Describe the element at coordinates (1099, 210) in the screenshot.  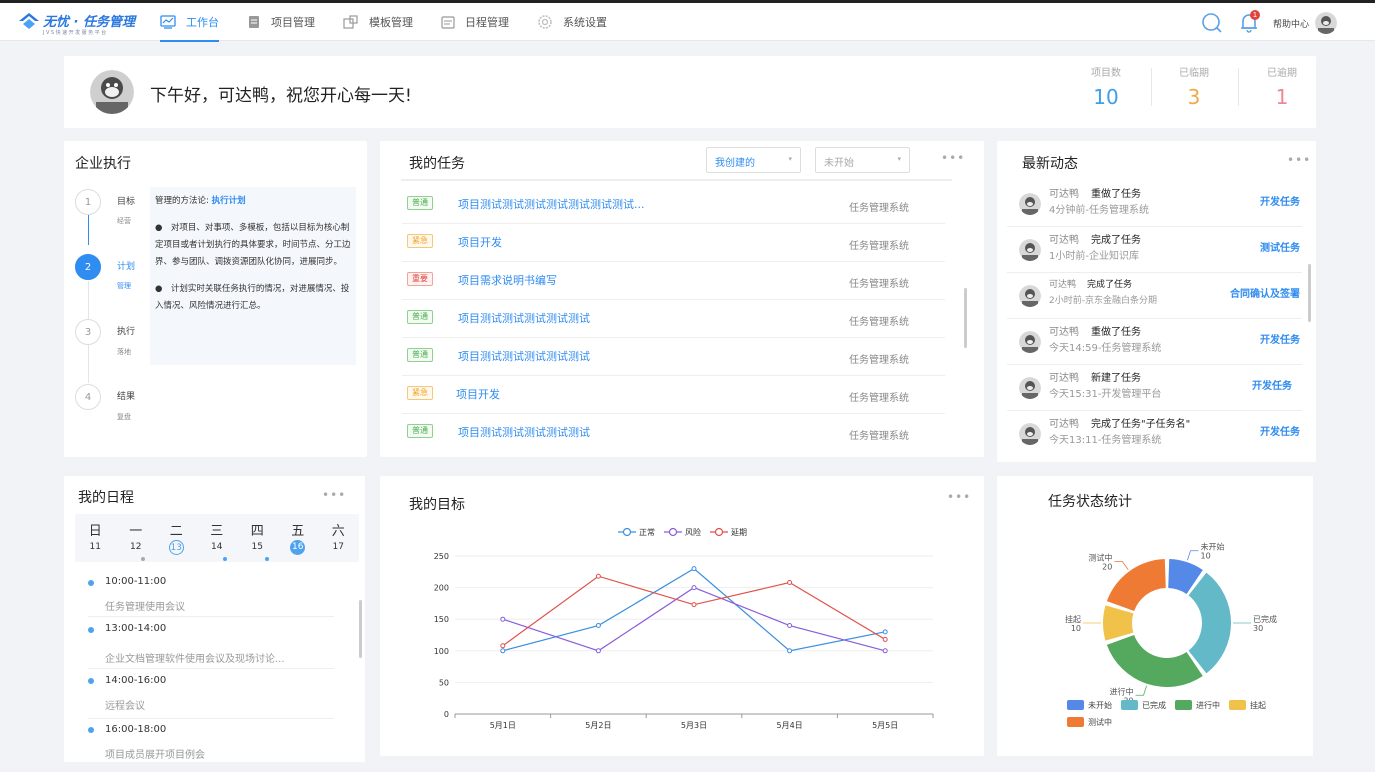
I see `feed-time: 4分钟前-任务管理系统` at that location.